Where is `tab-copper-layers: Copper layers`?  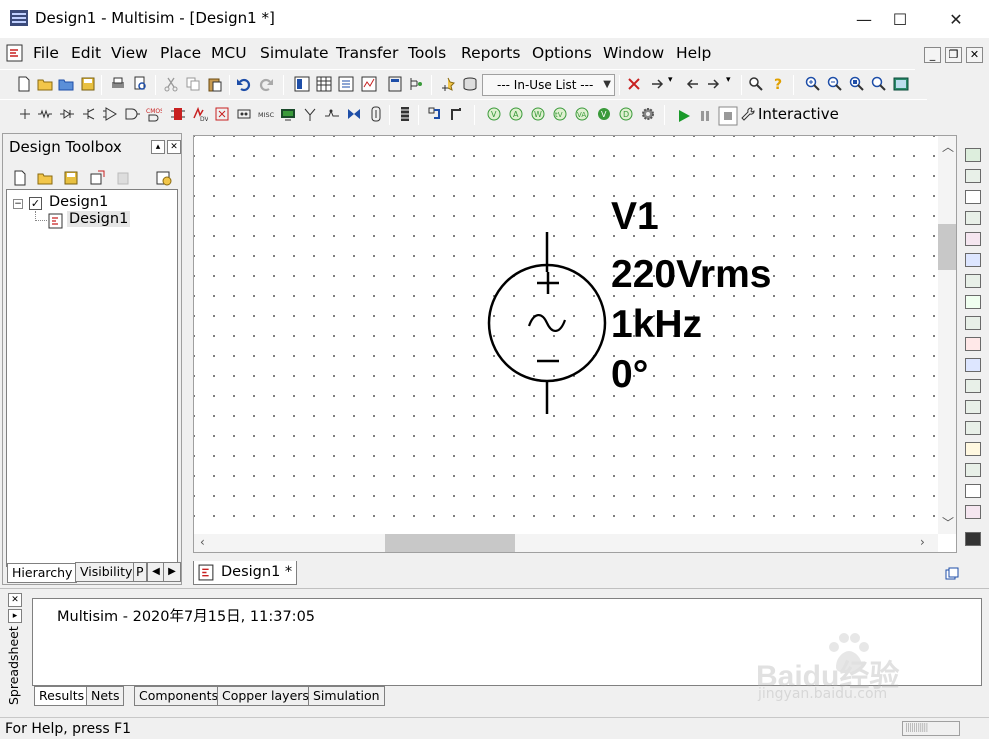
tab-copper-layers: Copper layers is located at coordinates (265, 696).